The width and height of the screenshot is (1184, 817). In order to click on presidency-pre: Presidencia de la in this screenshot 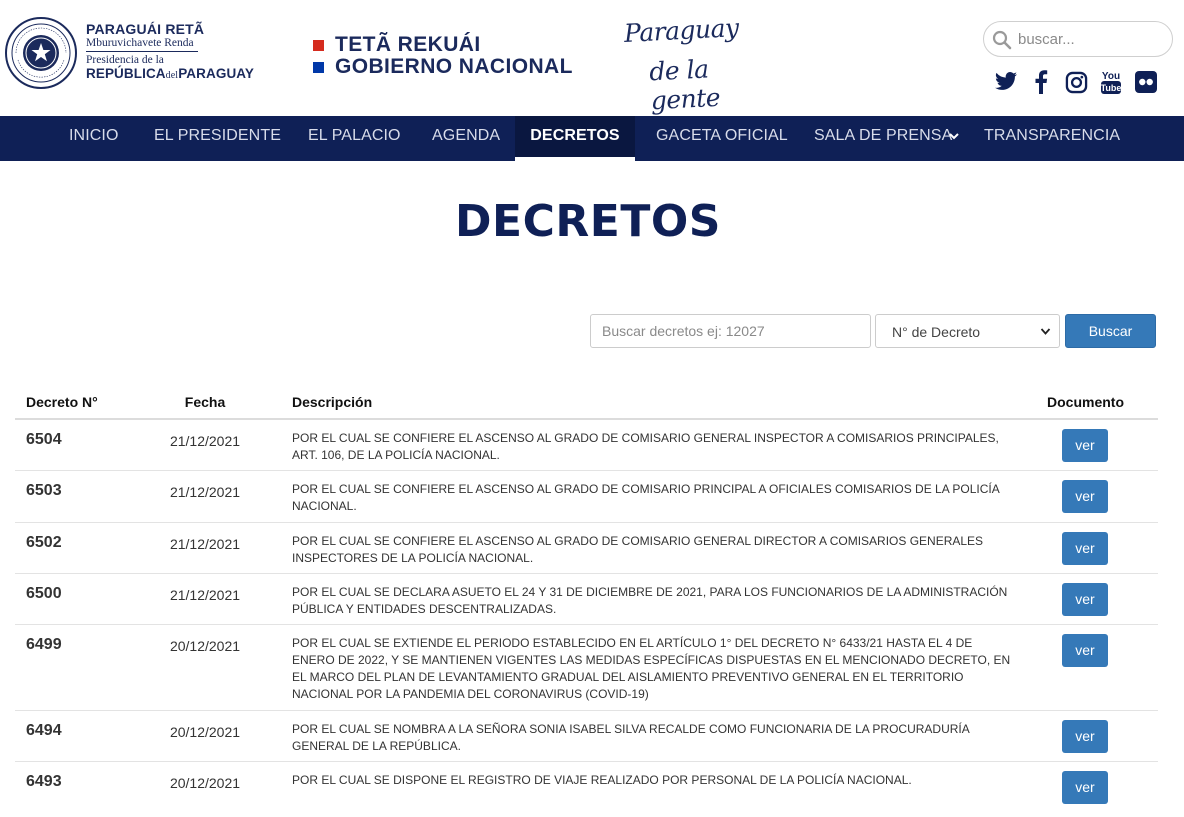, I will do `click(125, 60)`.